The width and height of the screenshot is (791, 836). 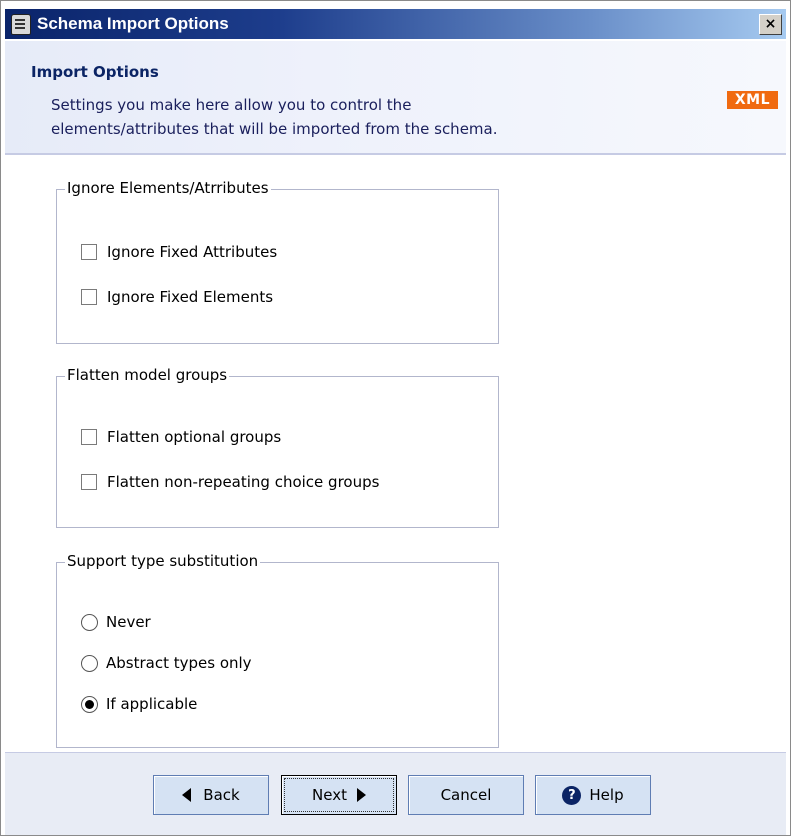 I want to click on flatten-choice-groups-option: Flatten non-repeating choice groups, so click(x=230, y=482).